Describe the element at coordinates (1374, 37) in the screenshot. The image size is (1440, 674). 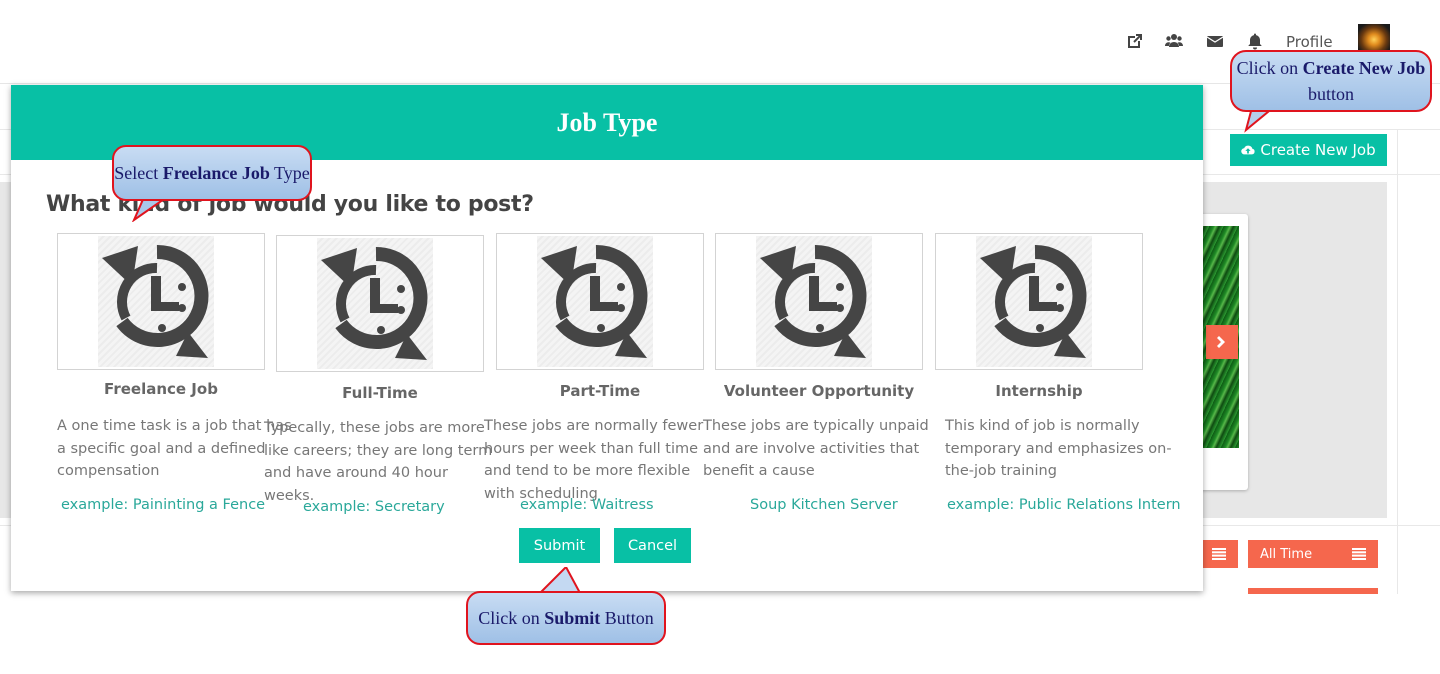
I see `avatar` at that location.